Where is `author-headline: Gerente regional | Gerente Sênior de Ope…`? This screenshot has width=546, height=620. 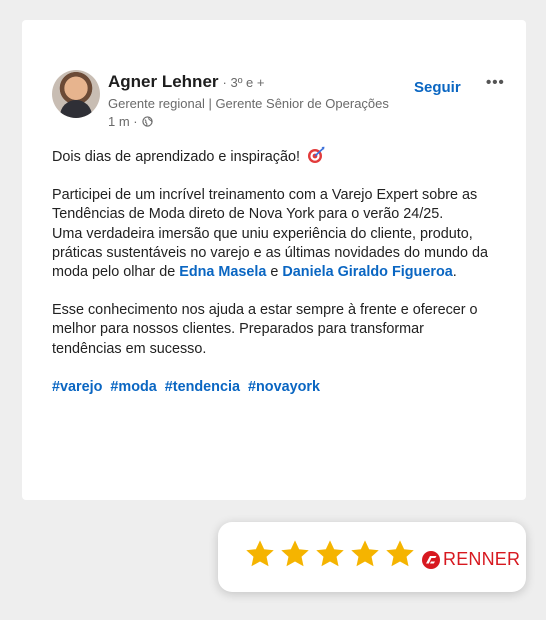
author-headline: Gerente regional | Gerente Sênior de Ope… is located at coordinates (248, 103).